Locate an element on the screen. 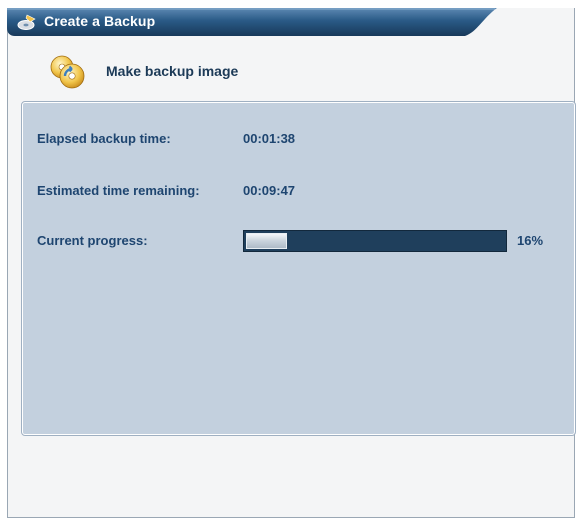 The height and width of the screenshot is (524, 582). backup-discs-icon is located at coordinates (67, 71).